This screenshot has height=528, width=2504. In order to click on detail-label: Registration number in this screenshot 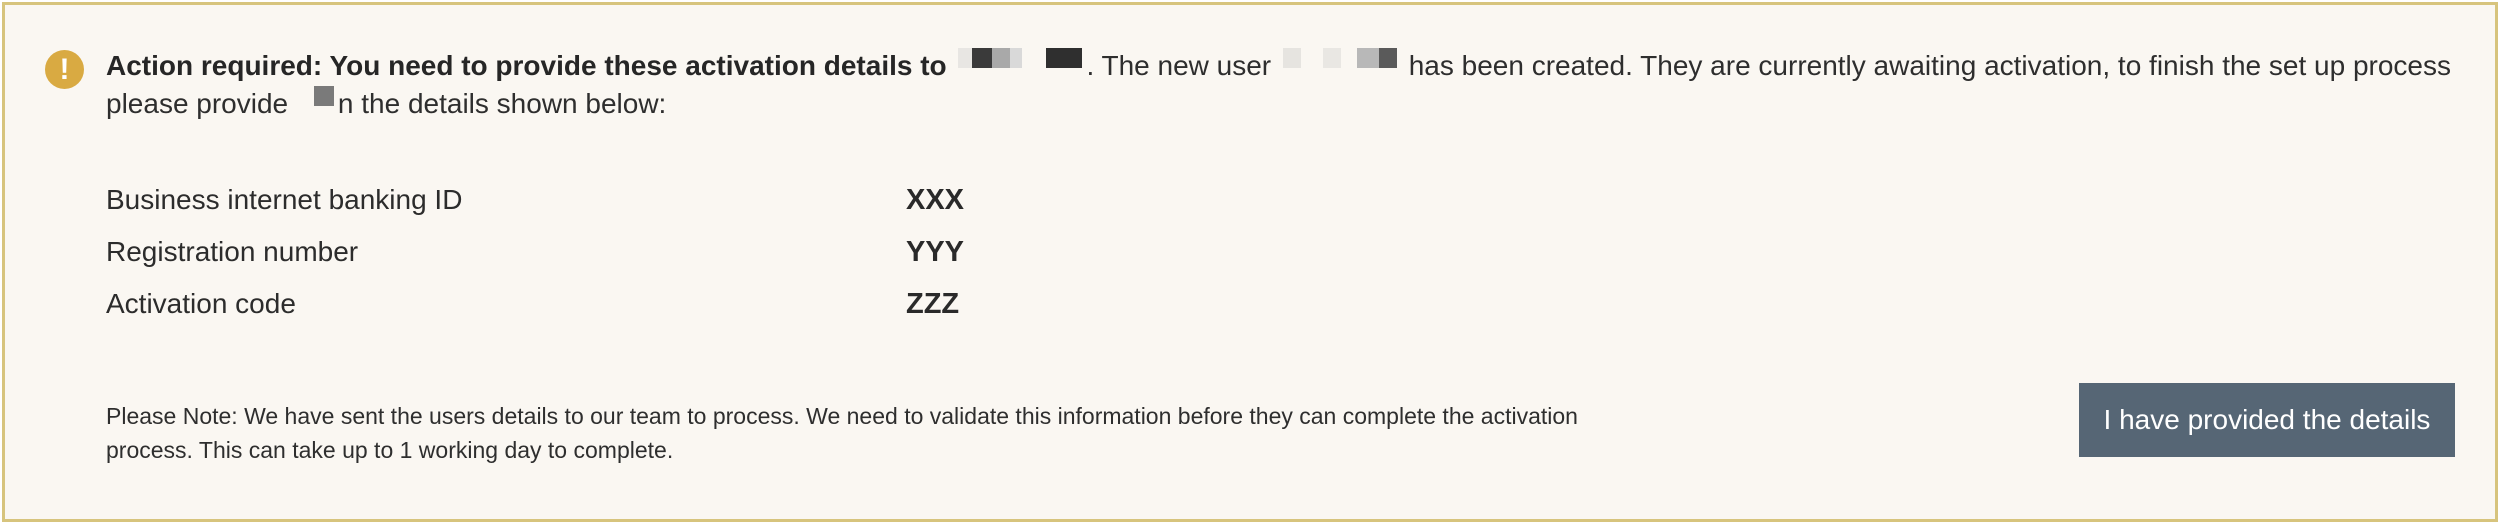, I will do `click(232, 251)`.